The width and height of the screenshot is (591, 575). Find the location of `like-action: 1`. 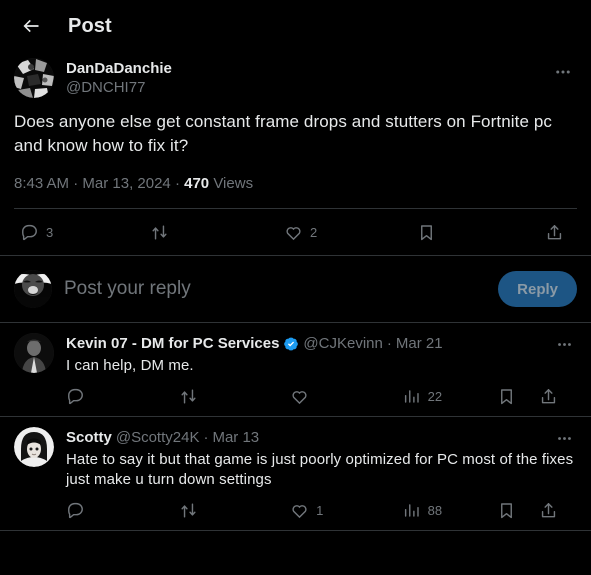

like-action: 1 is located at coordinates (346, 510).